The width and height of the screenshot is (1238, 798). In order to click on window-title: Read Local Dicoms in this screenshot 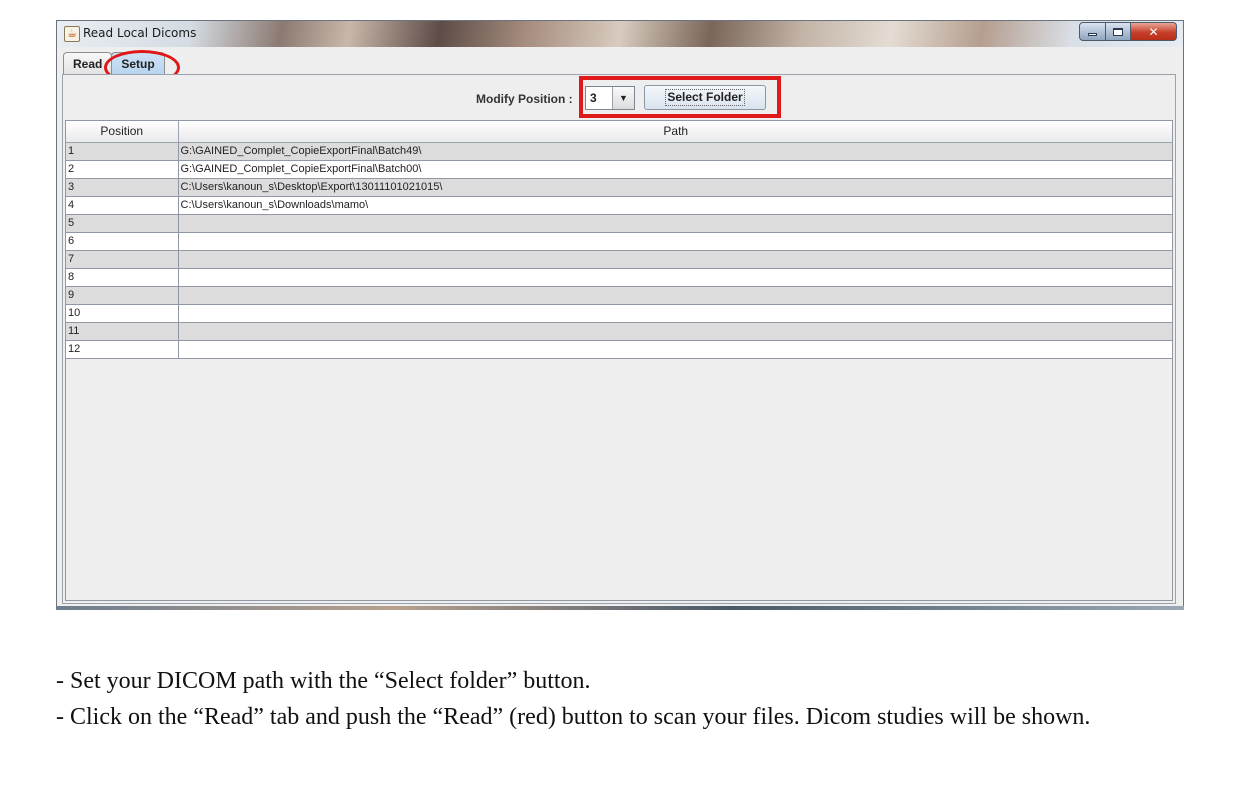, I will do `click(140, 33)`.